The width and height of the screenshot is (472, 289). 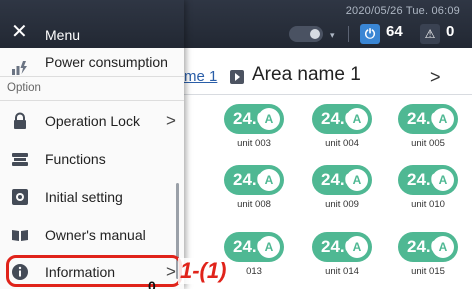 I want to click on unit-name: unit 010, so click(x=428, y=204).